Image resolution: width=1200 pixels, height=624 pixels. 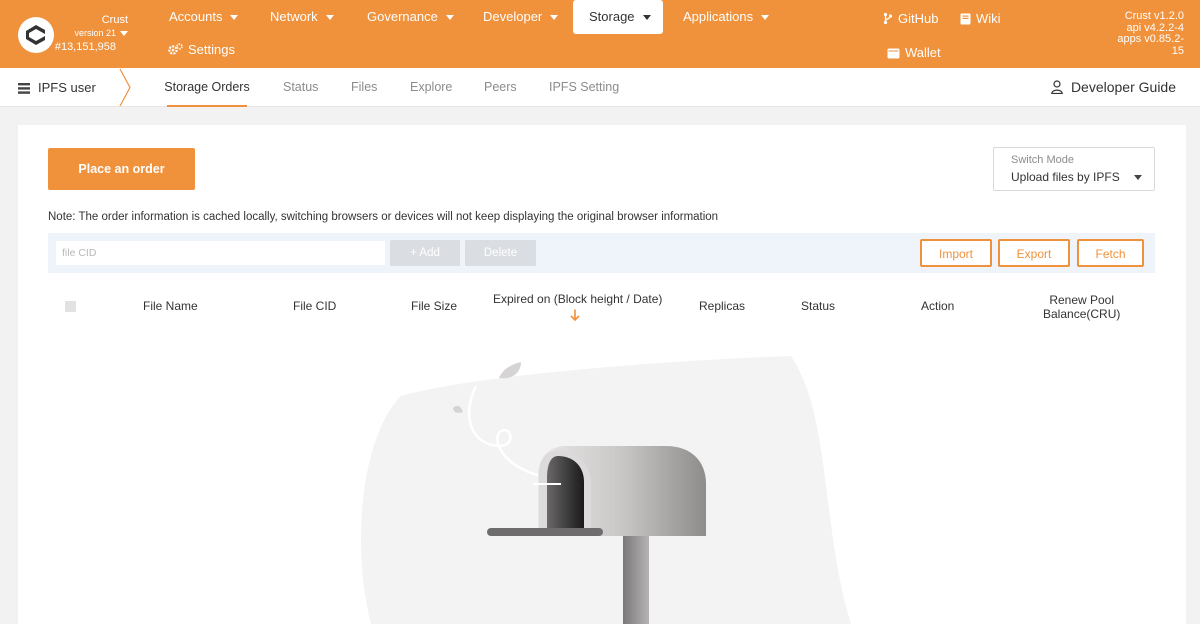 What do you see at coordinates (85, 47) in the screenshot?
I see `block-number: #13,151,958` at bounding box center [85, 47].